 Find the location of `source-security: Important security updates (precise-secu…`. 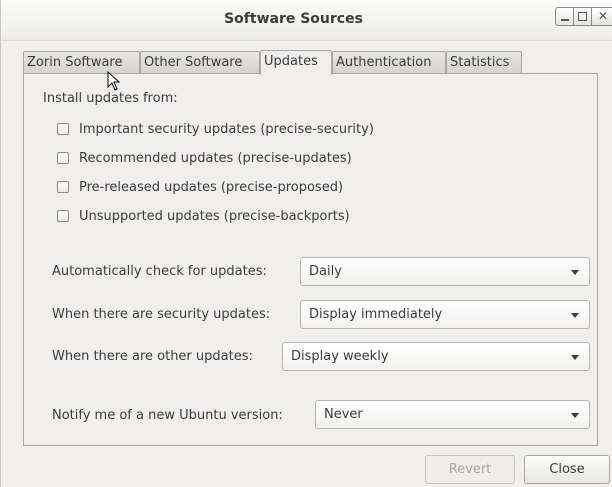

source-security: Important security updates (precise-secu… is located at coordinates (215, 129).